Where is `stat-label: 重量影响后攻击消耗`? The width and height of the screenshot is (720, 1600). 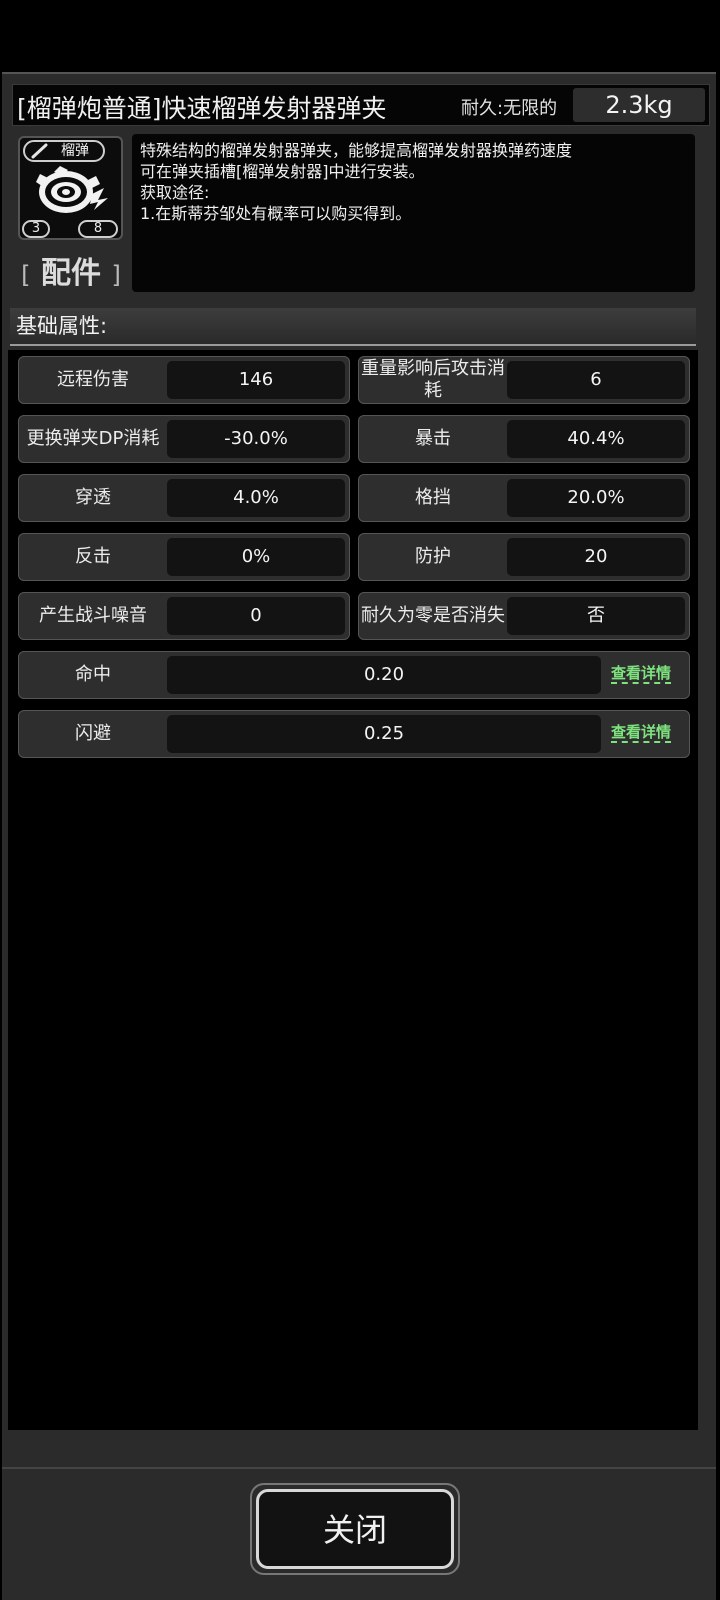
stat-label: 重量影响后攻击消耗 is located at coordinates (433, 379).